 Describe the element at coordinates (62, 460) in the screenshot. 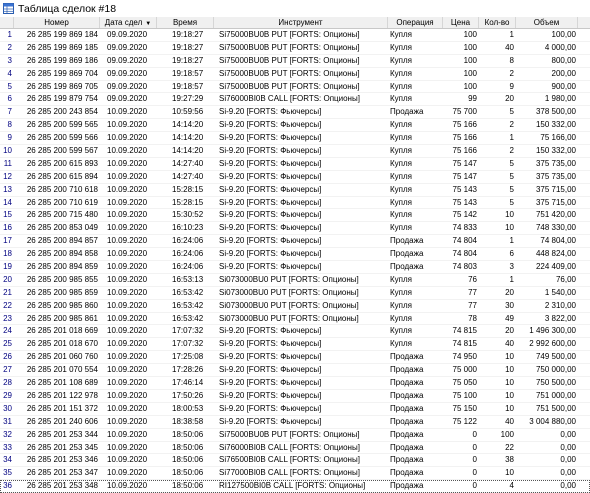

I see `trade-number-cell: 26 285 201 253 346` at that location.